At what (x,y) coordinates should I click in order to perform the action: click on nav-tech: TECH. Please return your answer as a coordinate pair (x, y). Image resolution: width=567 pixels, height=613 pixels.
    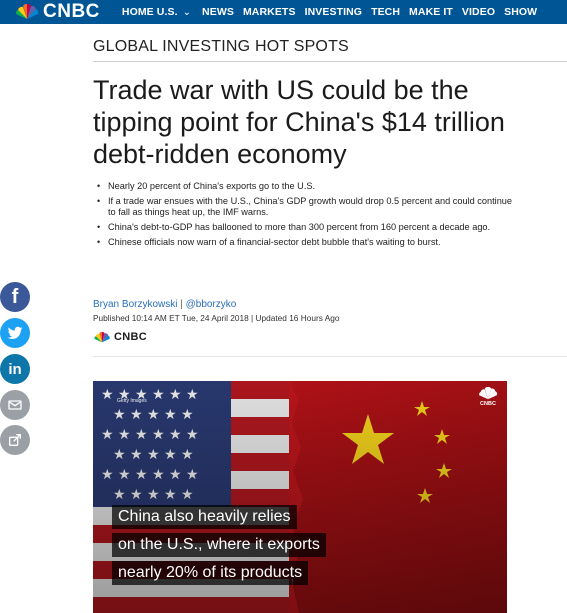
    Looking at the image, I should click on (385, 12).